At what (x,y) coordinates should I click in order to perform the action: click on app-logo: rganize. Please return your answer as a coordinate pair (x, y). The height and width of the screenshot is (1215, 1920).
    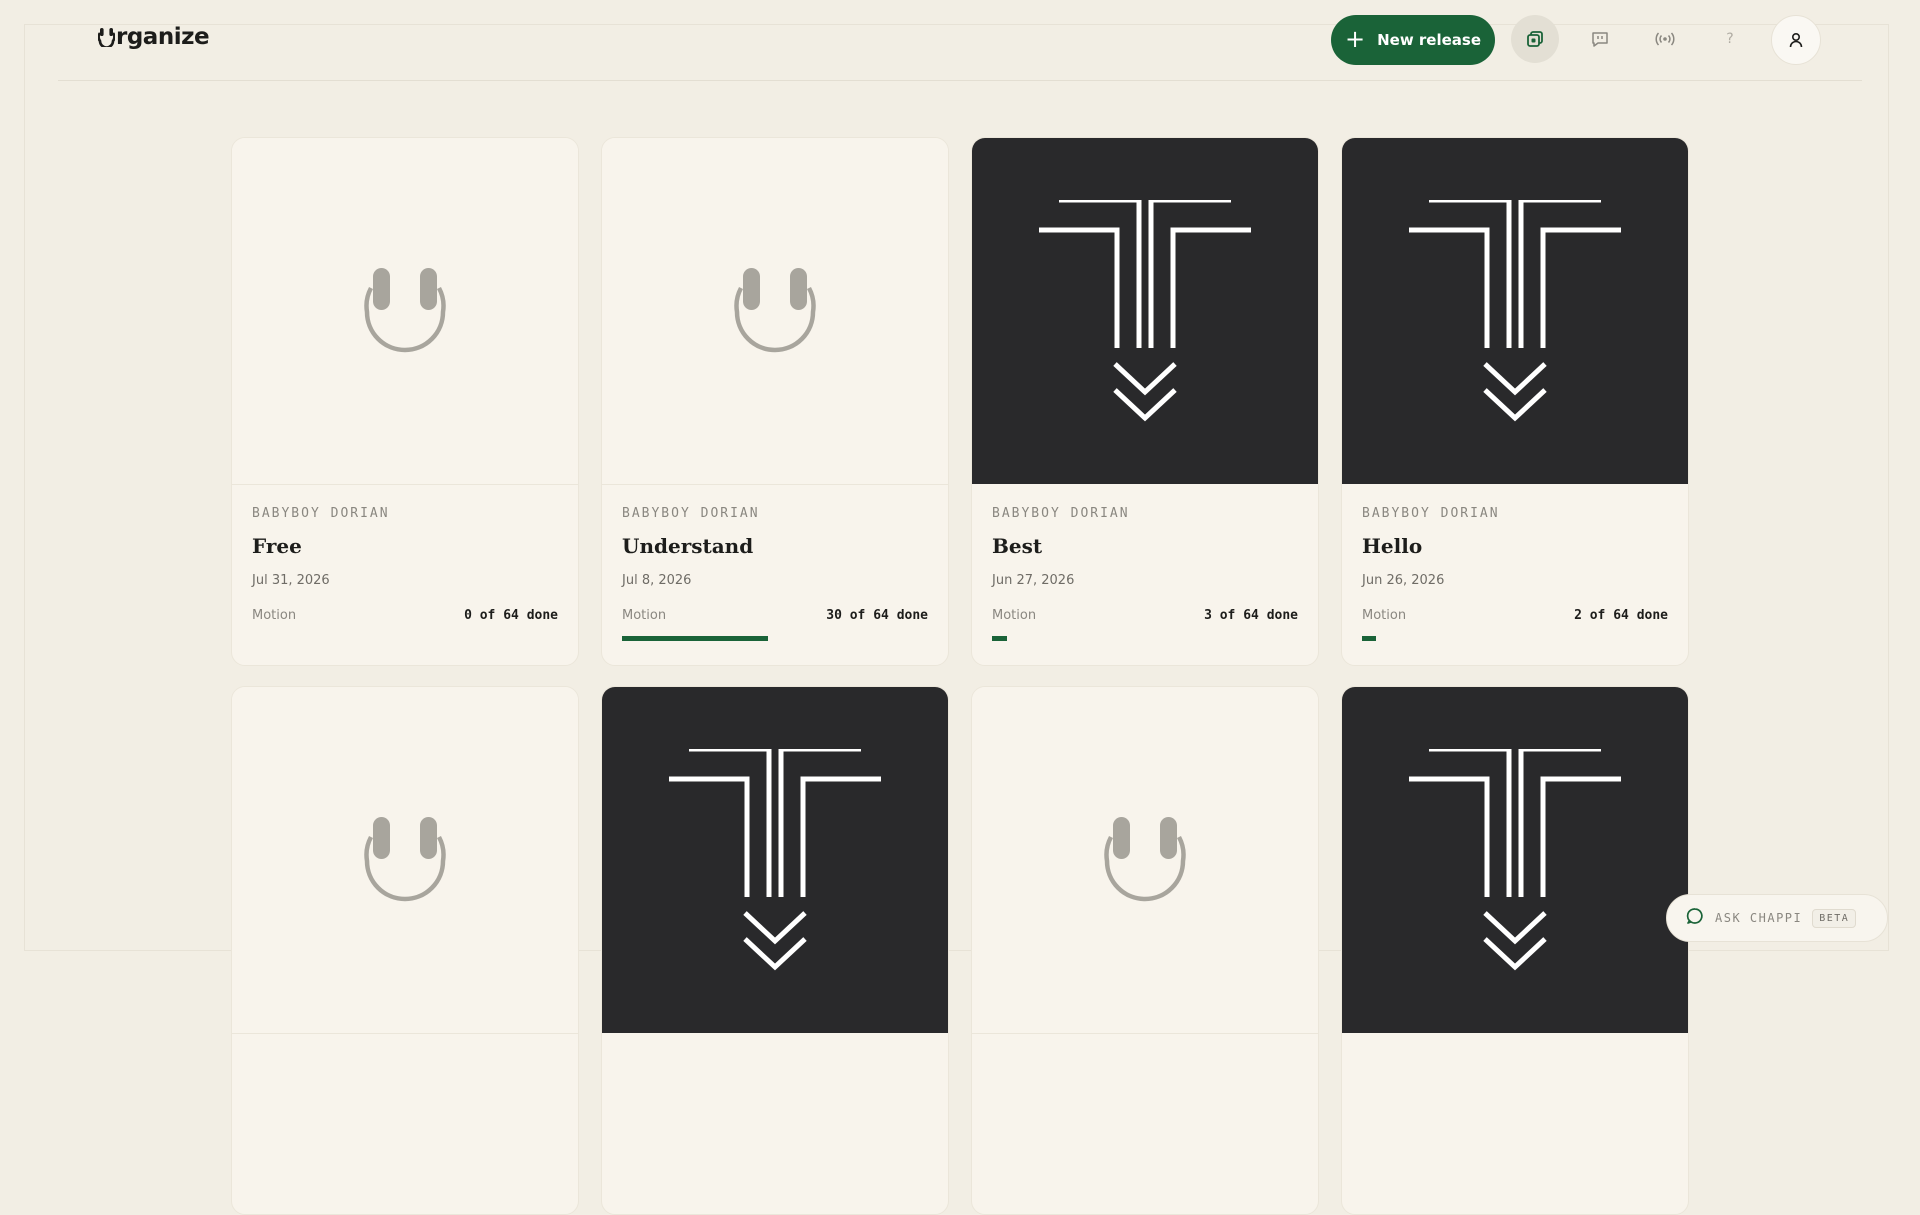
    Looking at the image, I should click on (153, 37).